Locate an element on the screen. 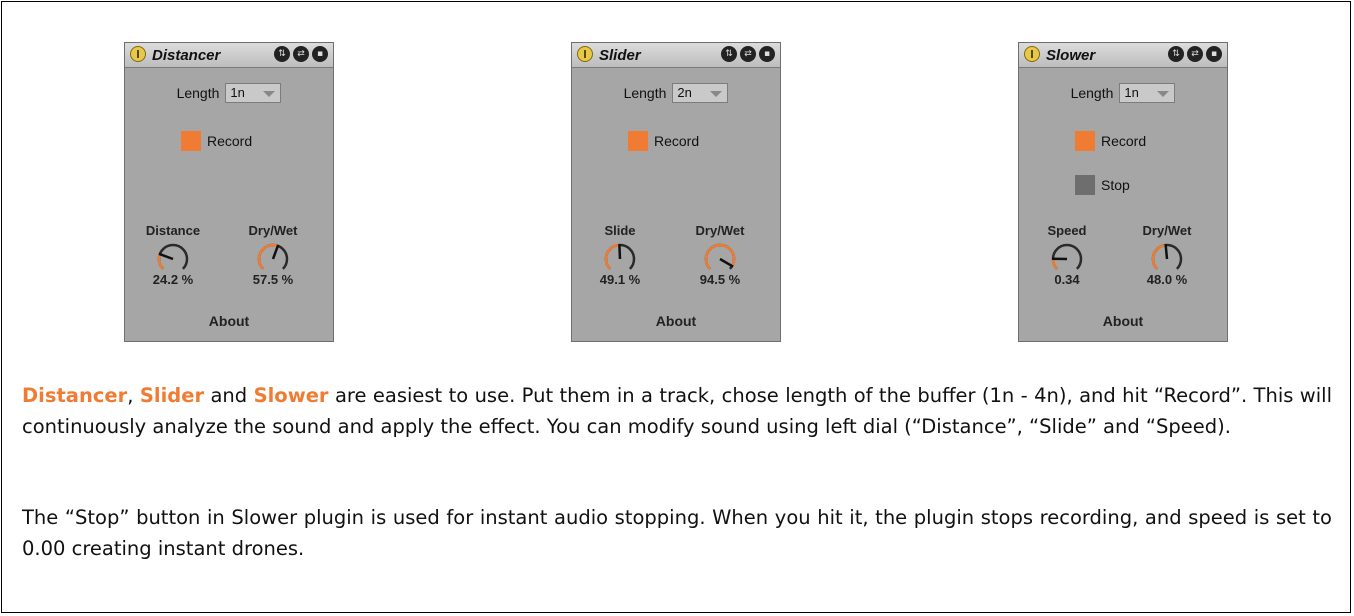  plugin-name-slider: Slider is located at coordinates (172, 395).